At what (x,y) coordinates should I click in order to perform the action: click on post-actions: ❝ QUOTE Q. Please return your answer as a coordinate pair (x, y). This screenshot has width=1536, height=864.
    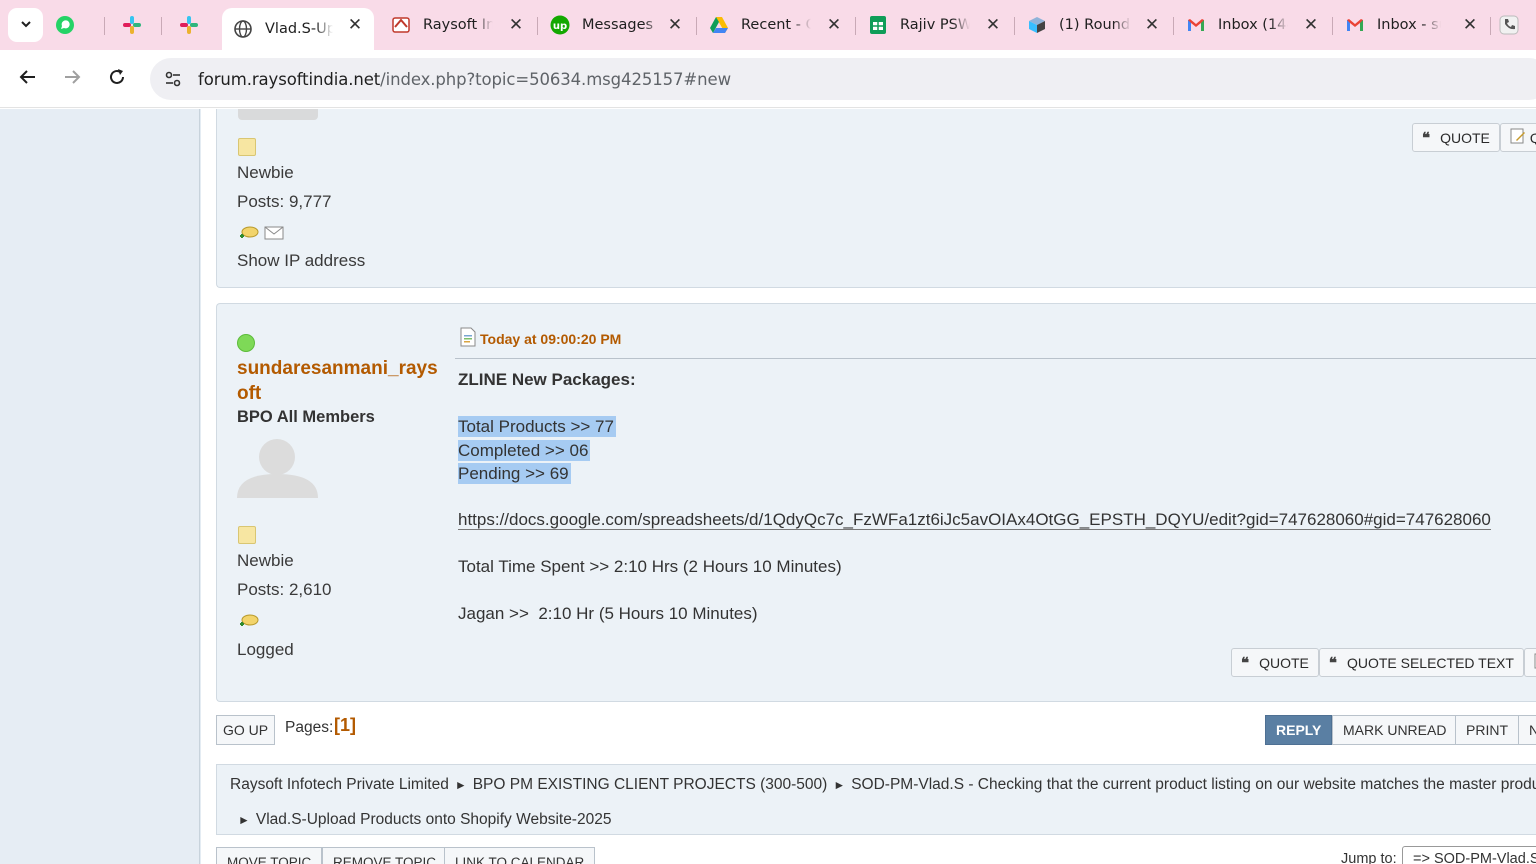
    Looking at the image, I should click on (1474, 137).